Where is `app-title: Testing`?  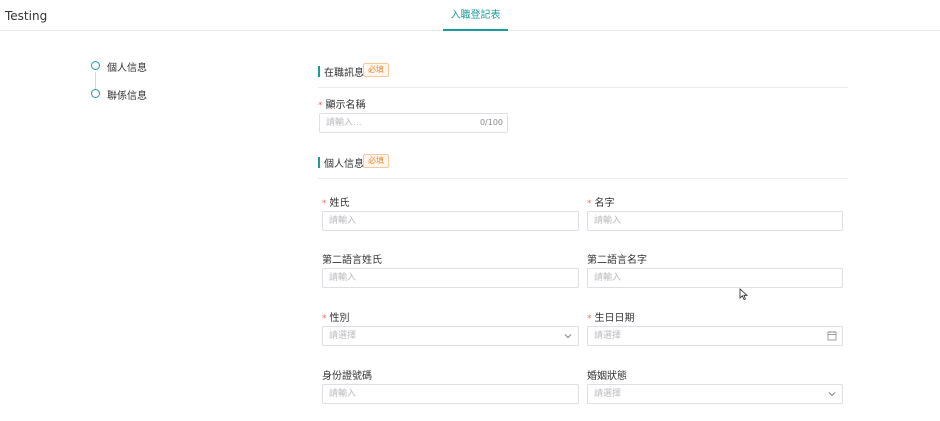
app-title: Testing is located at coordinates (26, 16).